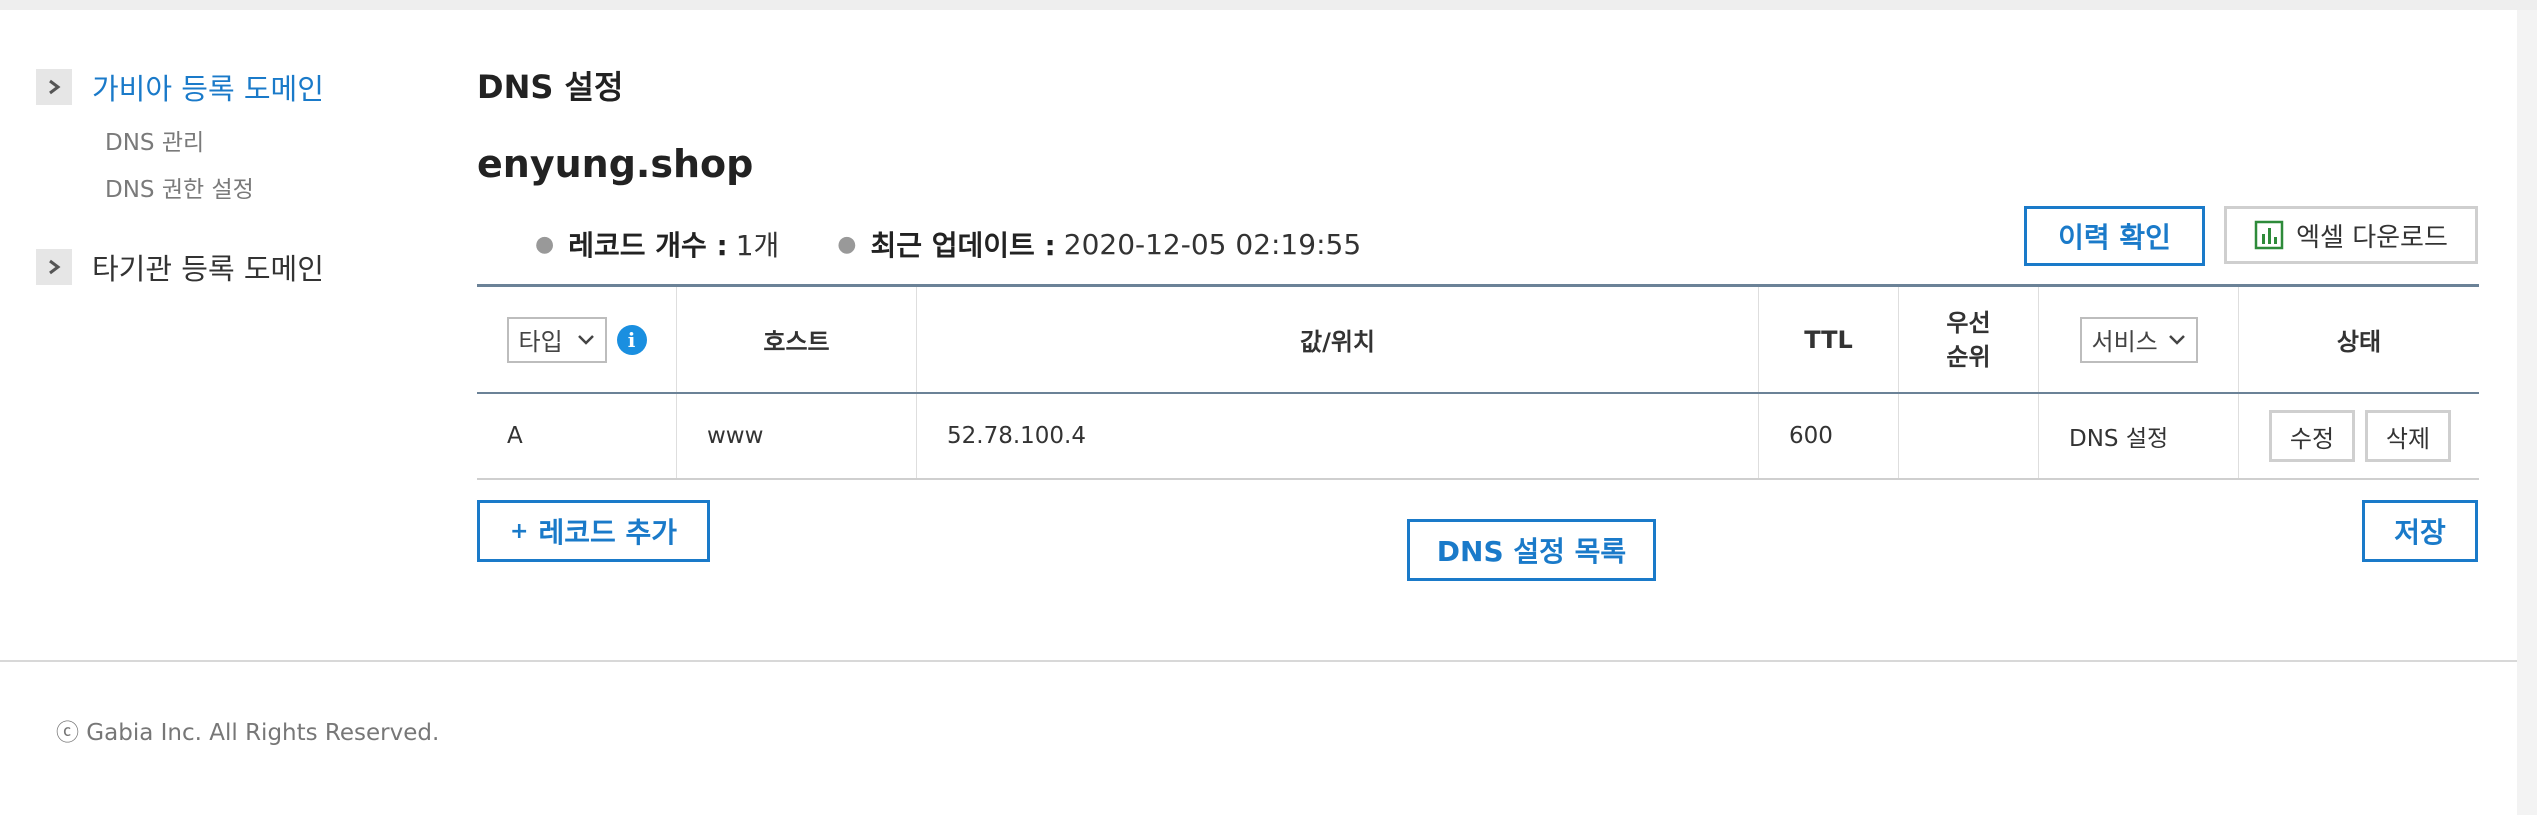  Describe the element at coordinates (1258, 661) in the screenshot. I see `footer-divider` at that location.